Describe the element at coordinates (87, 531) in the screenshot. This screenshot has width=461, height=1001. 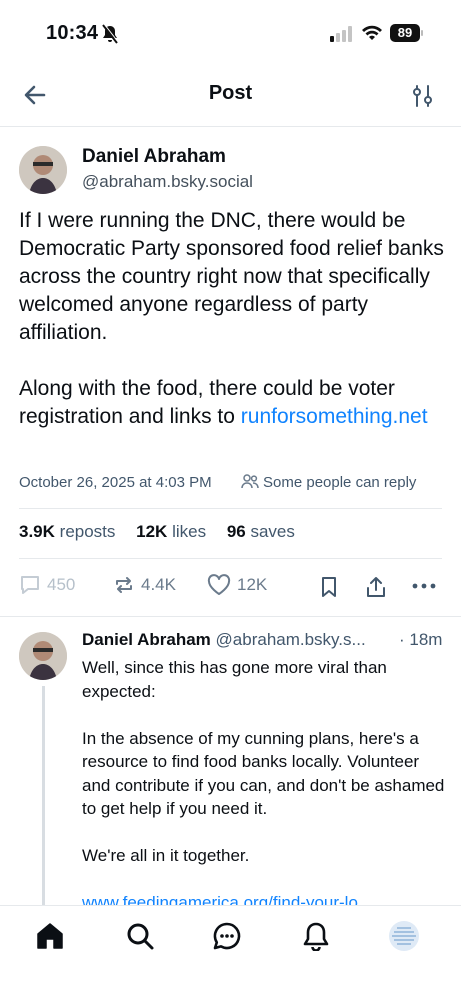
I see `reposts-label: reposts` at that location.